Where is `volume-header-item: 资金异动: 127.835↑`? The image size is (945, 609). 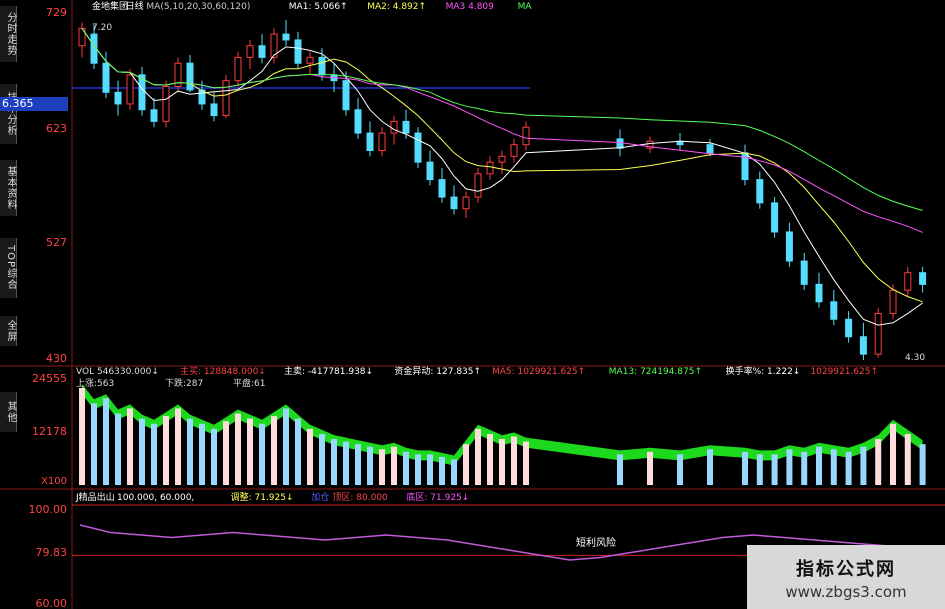
volume-header-item: 资金异动: 127.835↑ is located at coordinates (437, 371).